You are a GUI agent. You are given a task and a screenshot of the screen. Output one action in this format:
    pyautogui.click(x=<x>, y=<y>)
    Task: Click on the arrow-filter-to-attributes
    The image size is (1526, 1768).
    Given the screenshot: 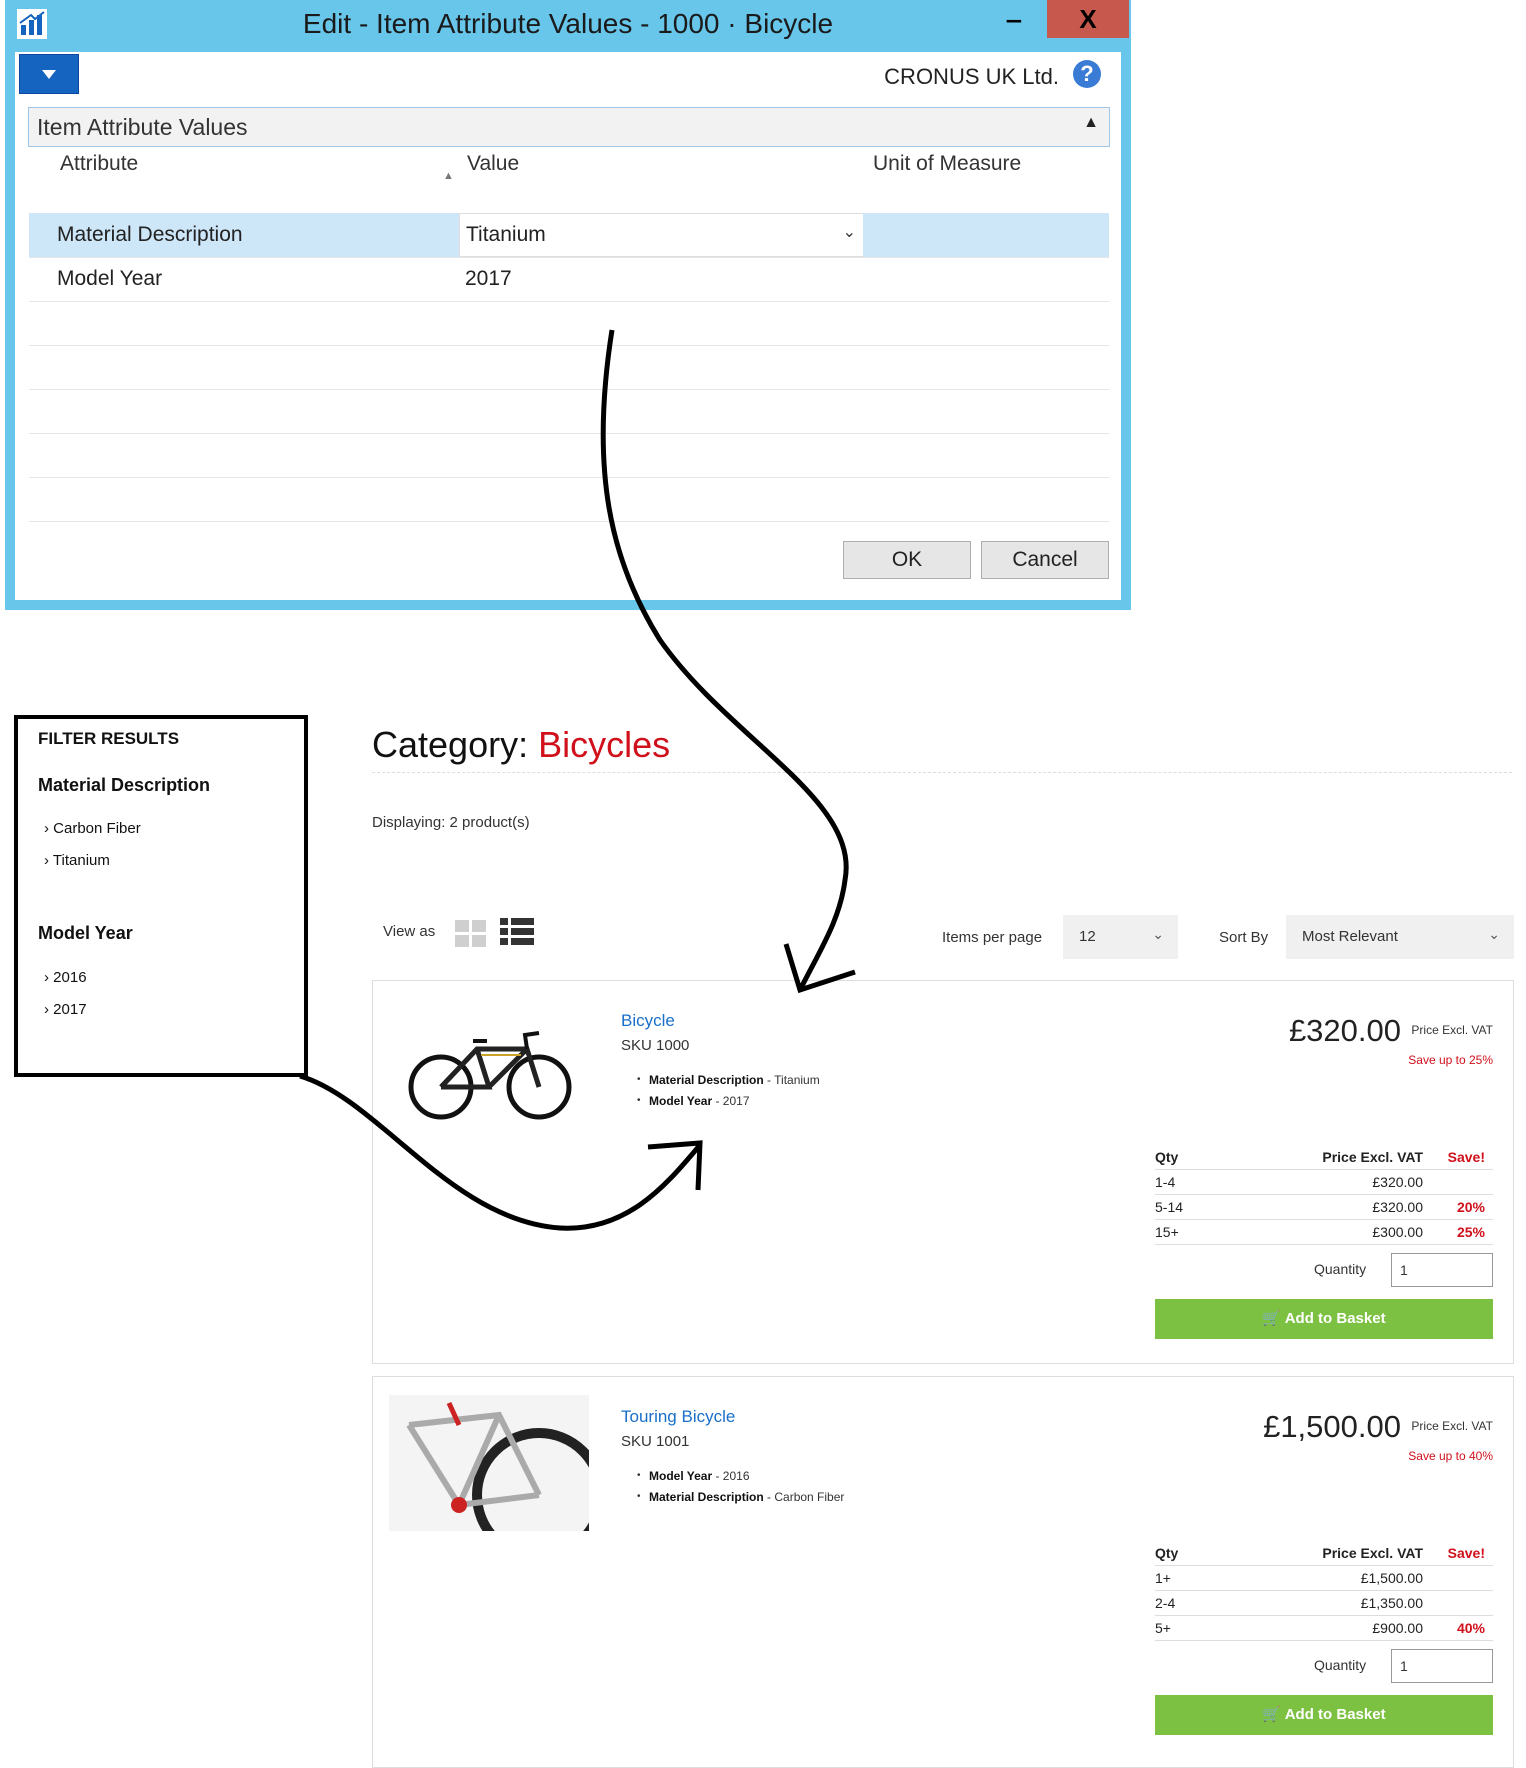 What is the action you would take?
    pyautogui.click(x=500, y=1152)
    